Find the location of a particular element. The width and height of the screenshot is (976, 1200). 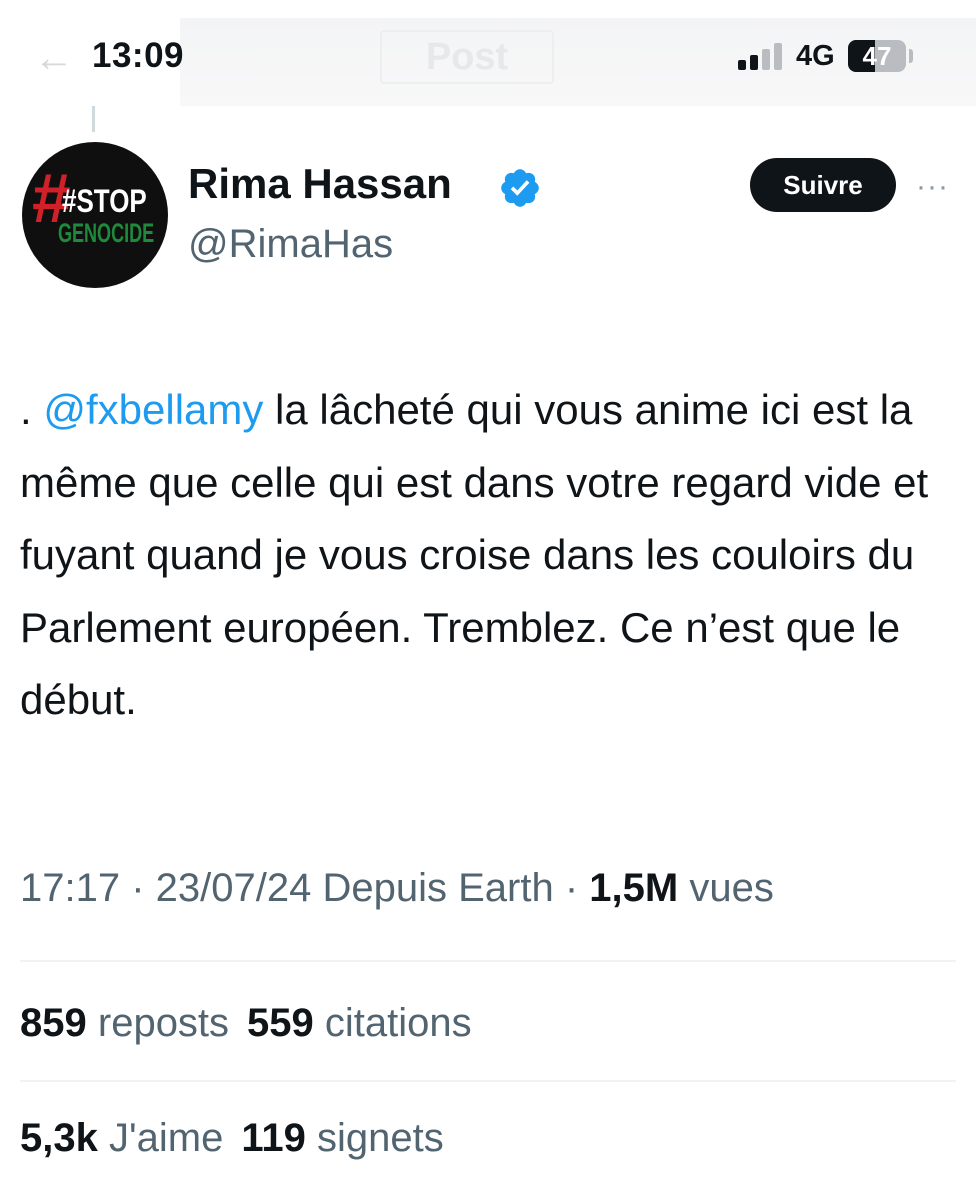

likes-label: J'aime is located at coordinates (166, 1138).